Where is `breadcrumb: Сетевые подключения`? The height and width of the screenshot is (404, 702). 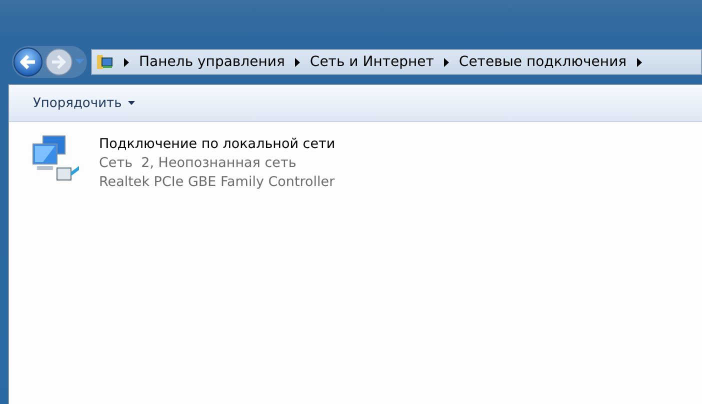
breadcrumb: Сетевые подключения is located at coordinates (542, 62).